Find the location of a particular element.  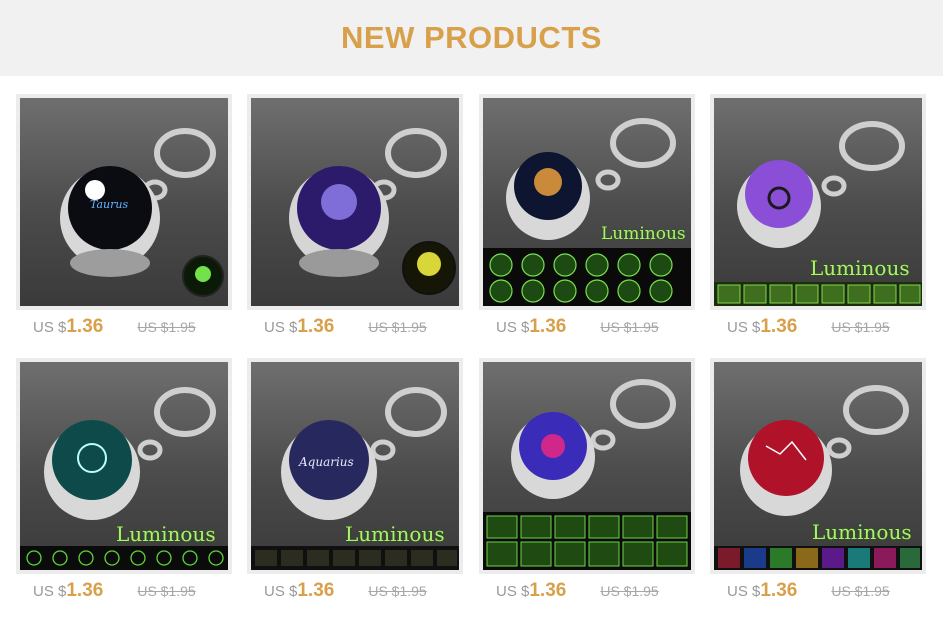

product-image: Taurus is located at coordinates (124, 202).